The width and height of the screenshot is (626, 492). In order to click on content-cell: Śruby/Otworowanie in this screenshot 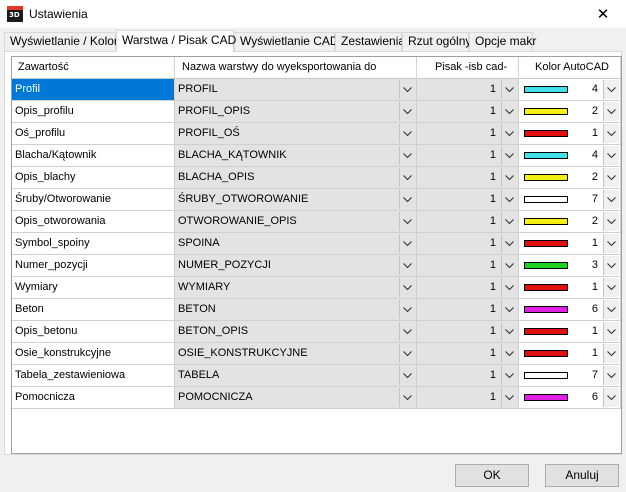, I will do `click(93, 200)`.